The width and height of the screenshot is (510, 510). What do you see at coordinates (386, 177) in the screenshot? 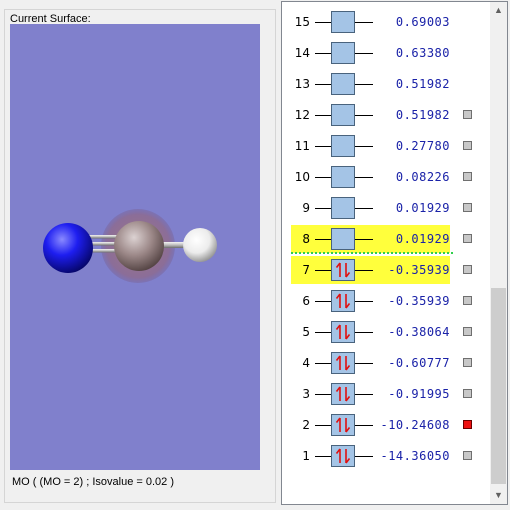
I see `mo-row: 10 0.08226` at bounding box center [386, 177].